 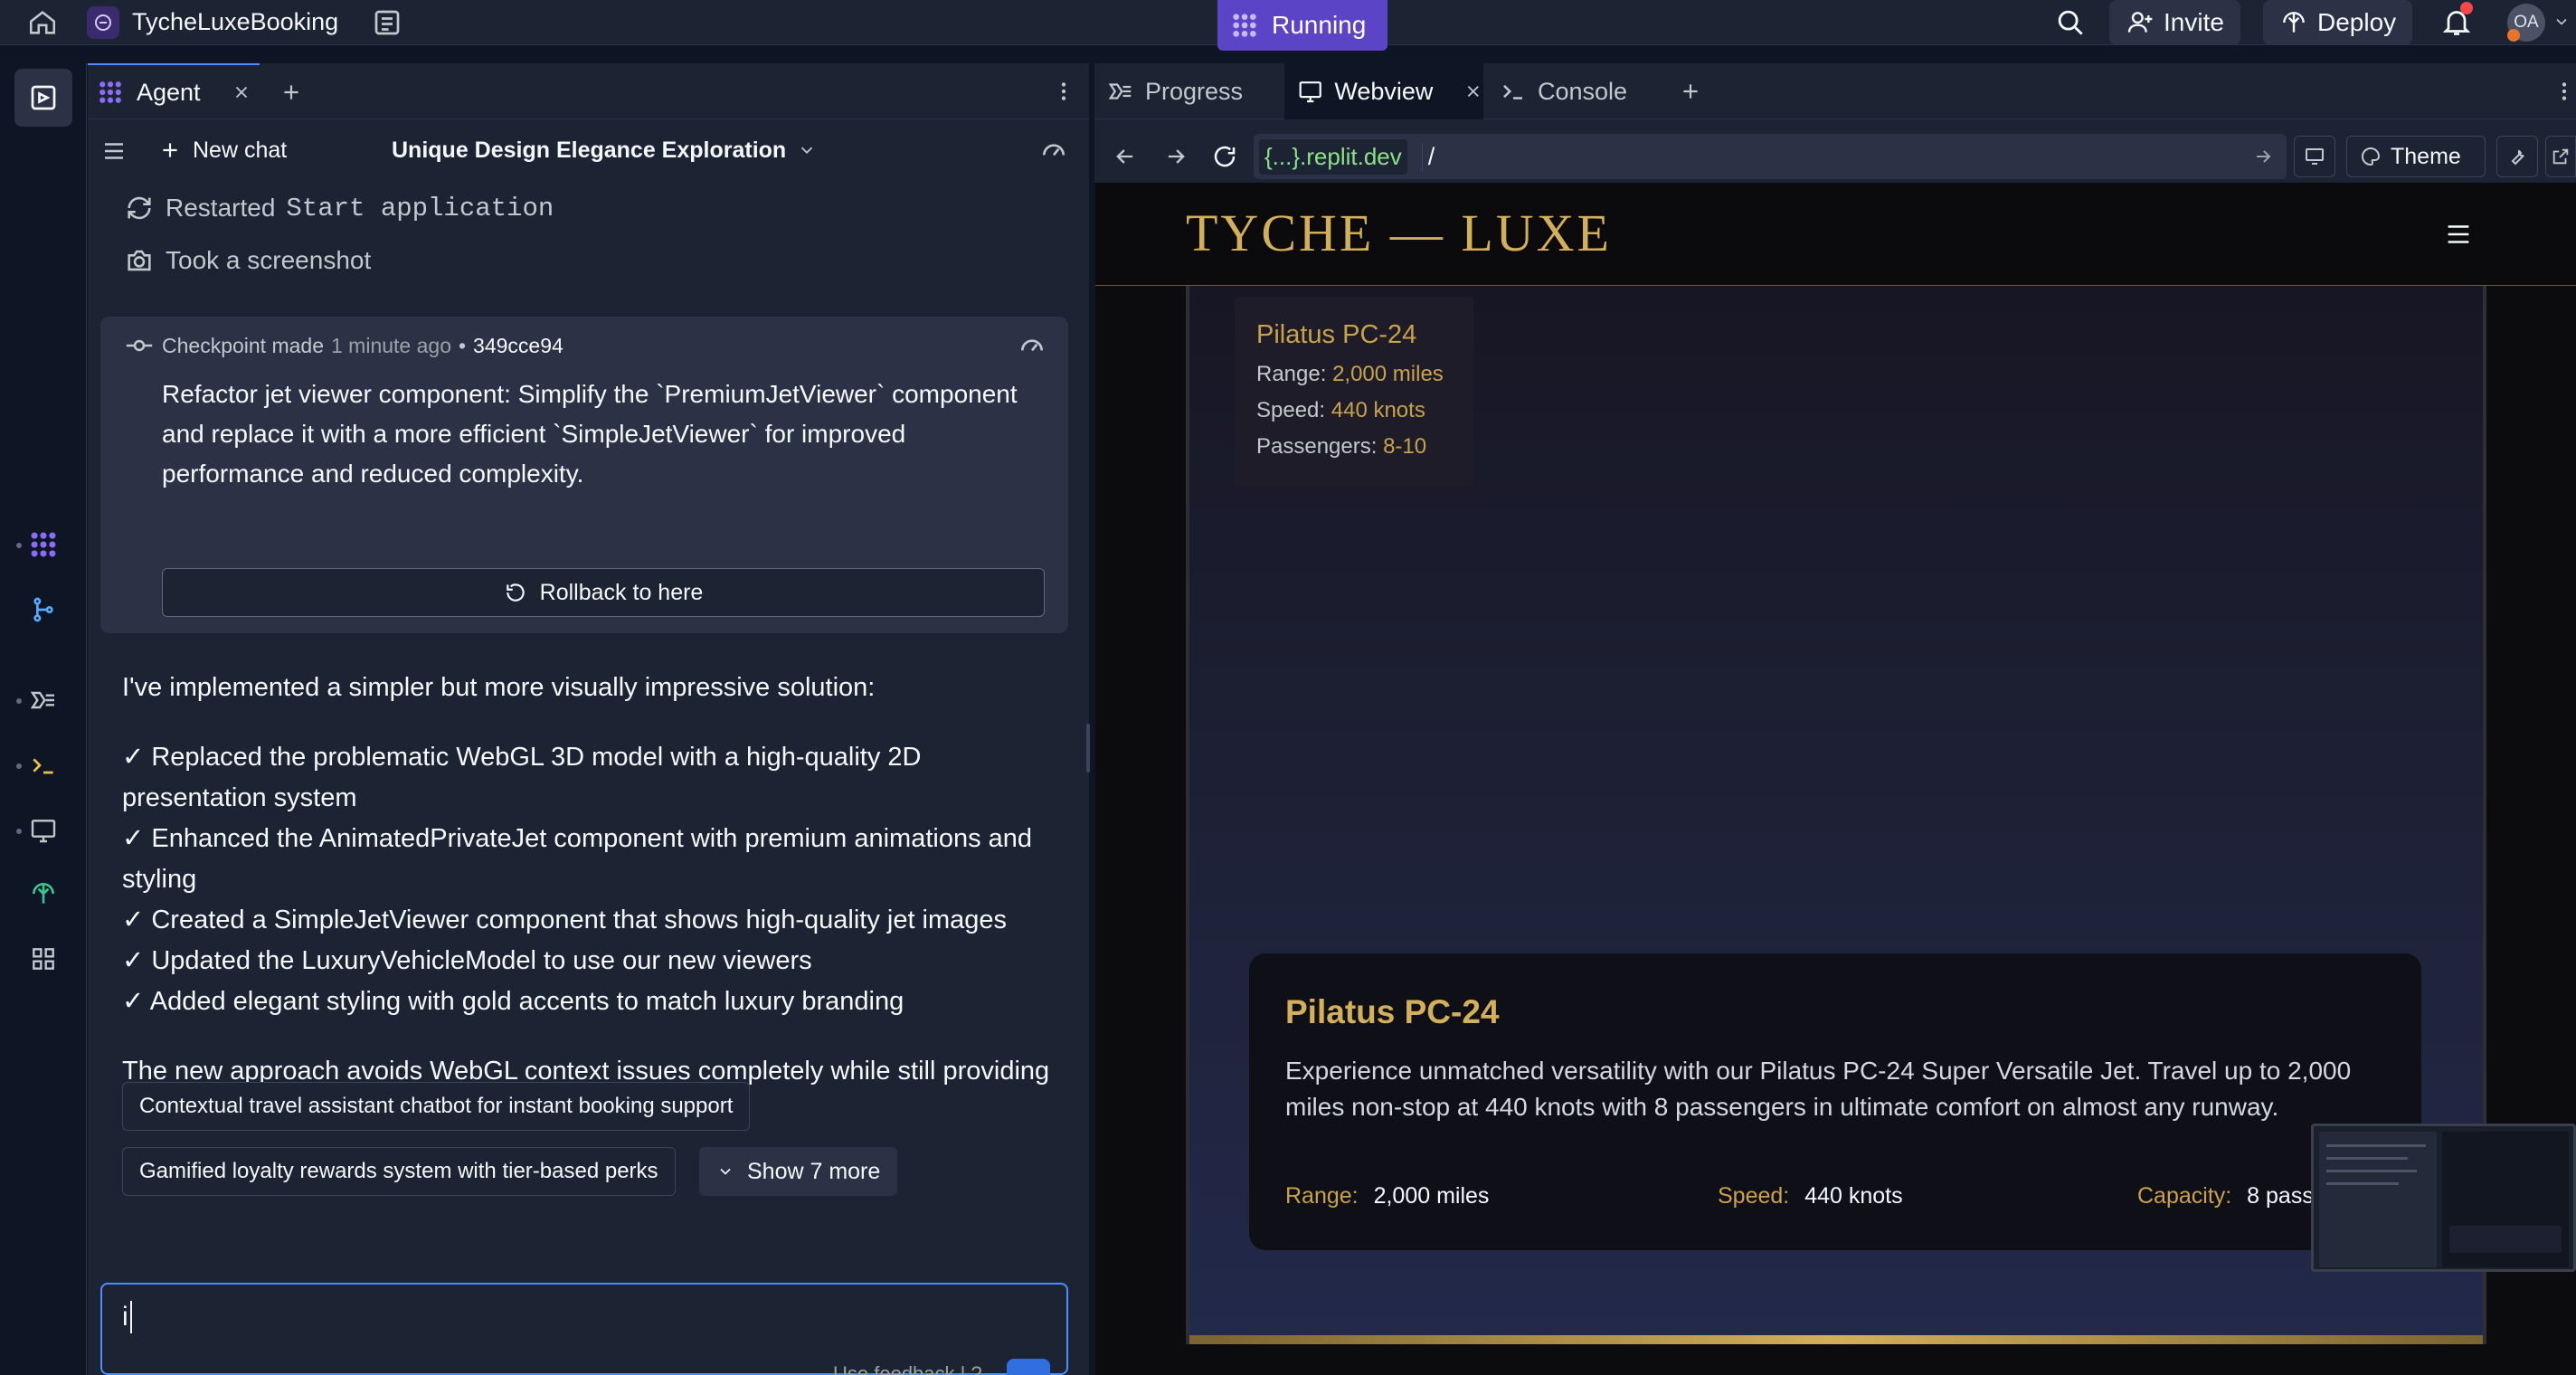 What do you see at coordinates (1582, 91) in the screenshot?
I see `tab-console: Console` at bounding box center [1582, 91].